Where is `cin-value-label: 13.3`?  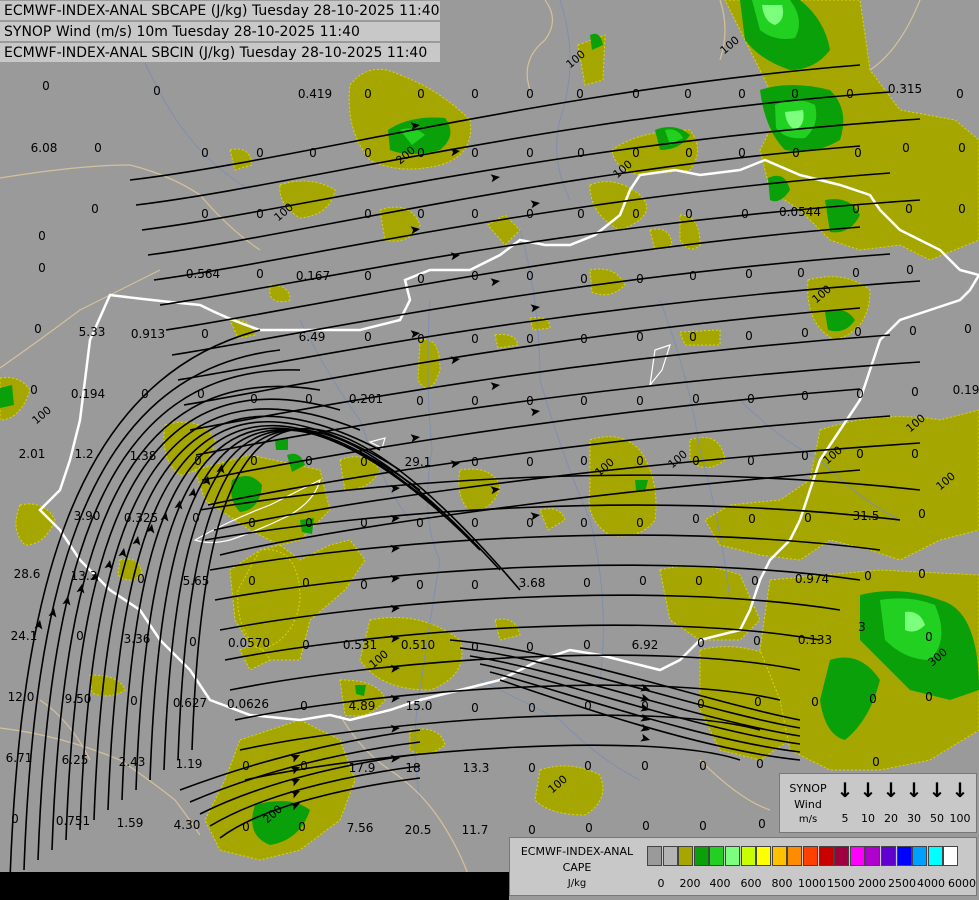 cin-value-label: 13.3 is located at coordinates (84, 576).